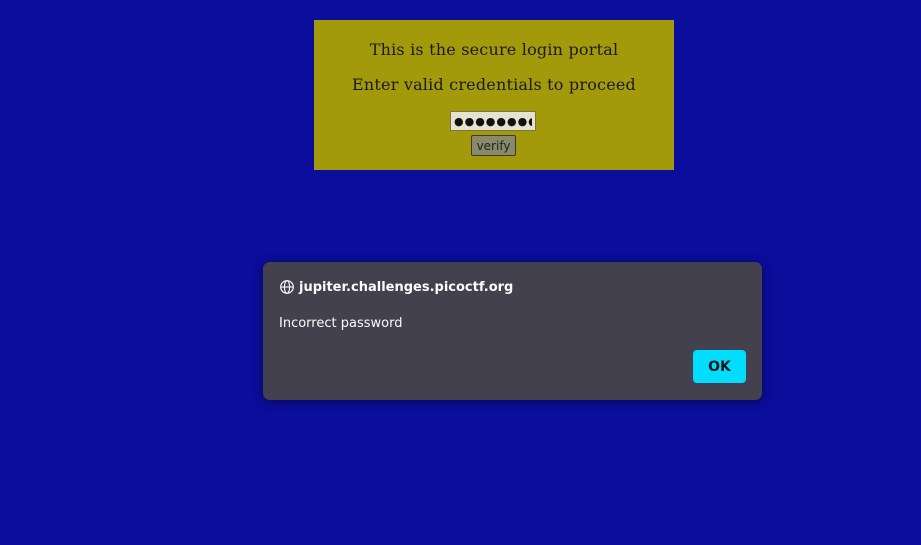  I want to click on verify-button: verify, so click(493, 145).